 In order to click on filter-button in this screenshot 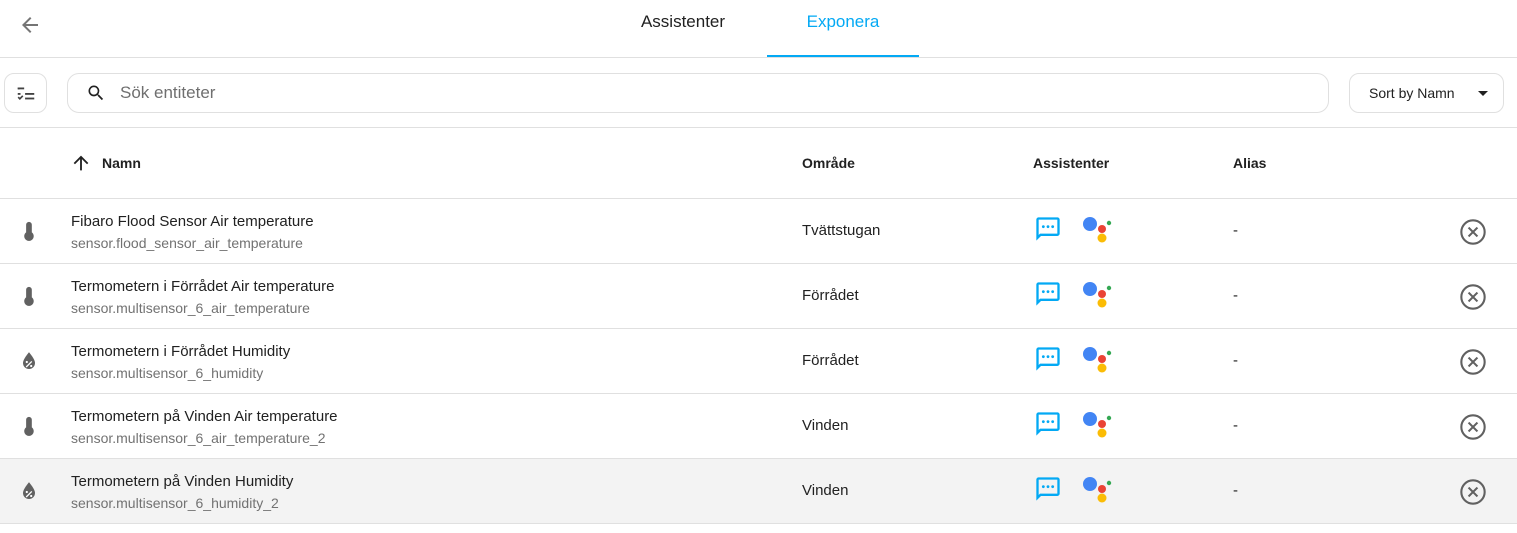, I will do `click(25, 93)`.